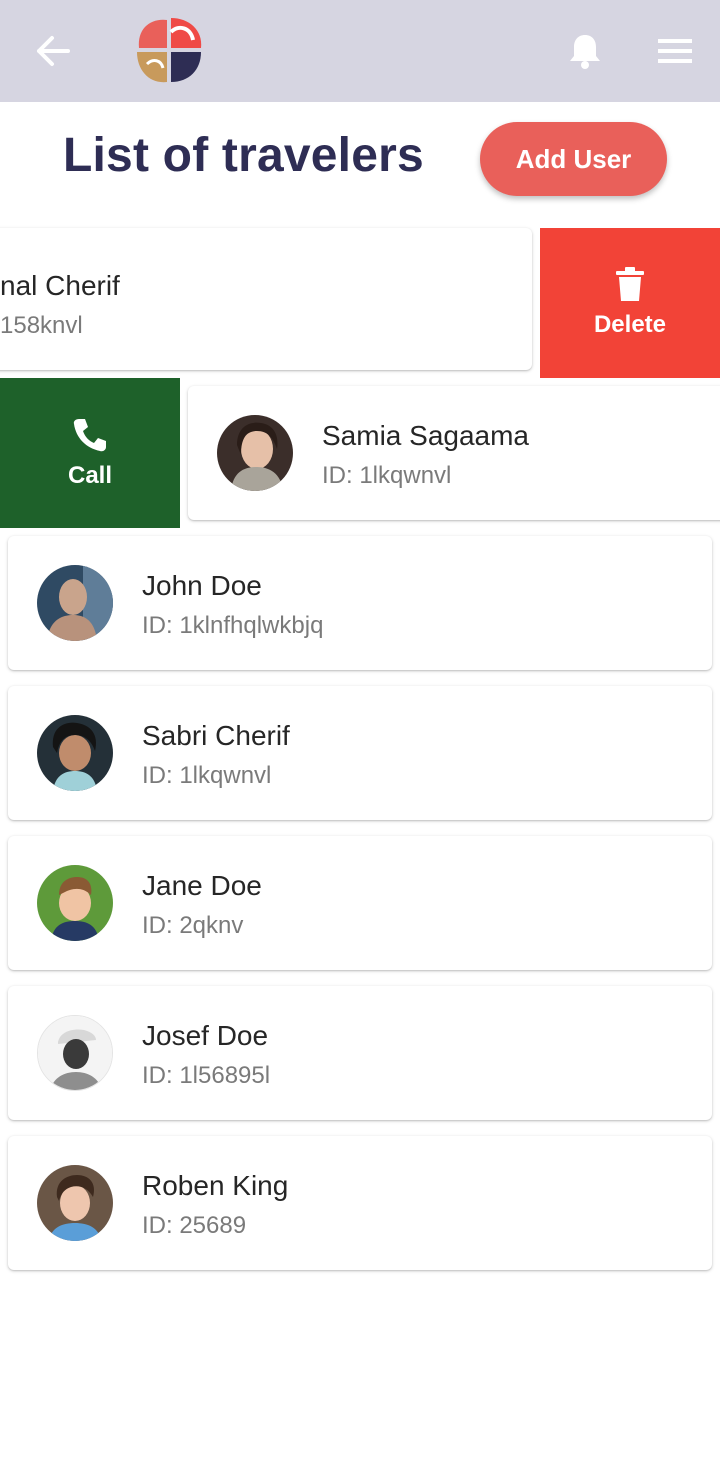  I want to click on traveler-id: ID: 1klnfhqlwkbjq, so click(233, 625).